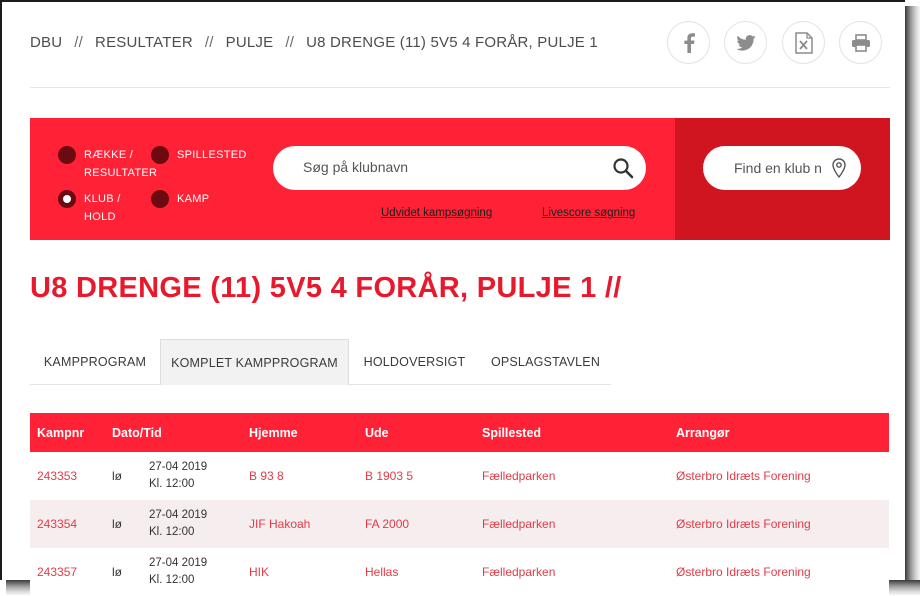 The image size is (920, 596). What do you see at coordinates (414, 362) in the screenshot?
I see `tab-holdoversigt: HOLDOVERSIGT` at bounding box center [414, 362].